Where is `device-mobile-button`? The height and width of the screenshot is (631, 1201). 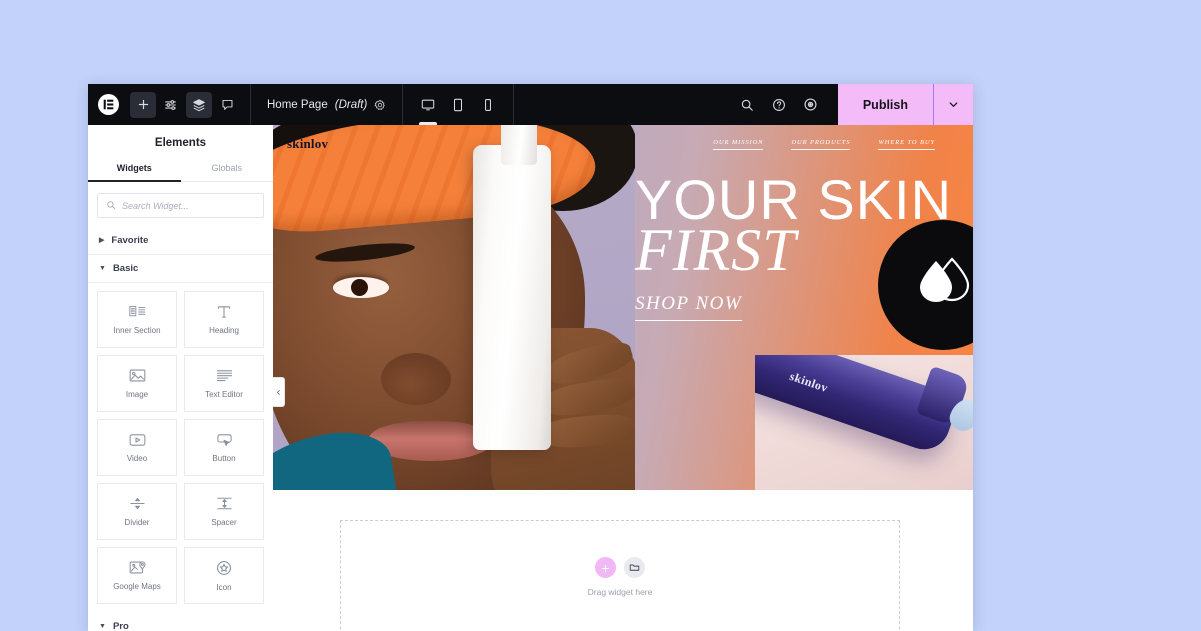
device-mobile-button is located at coordinates (488, 104).